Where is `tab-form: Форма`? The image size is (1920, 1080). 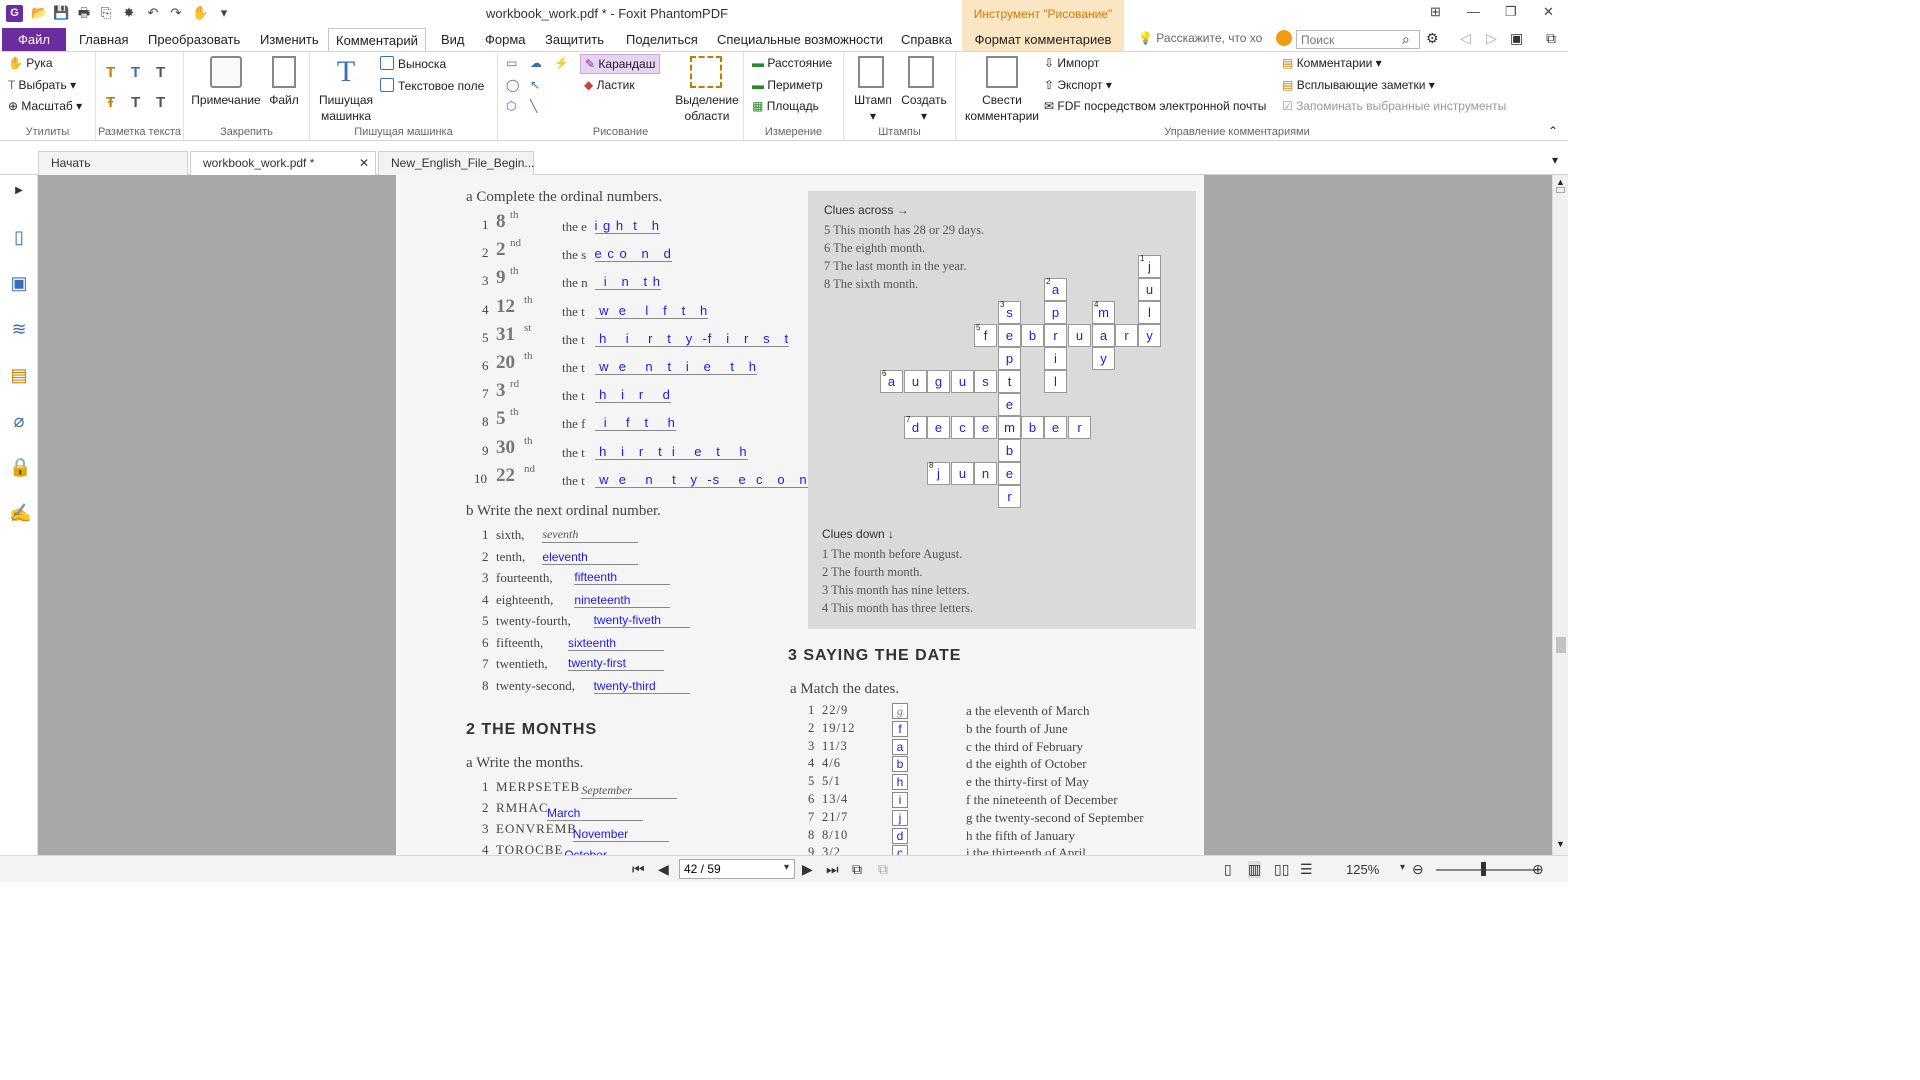
tab-form: Форма is located at coordinates (505, 39).